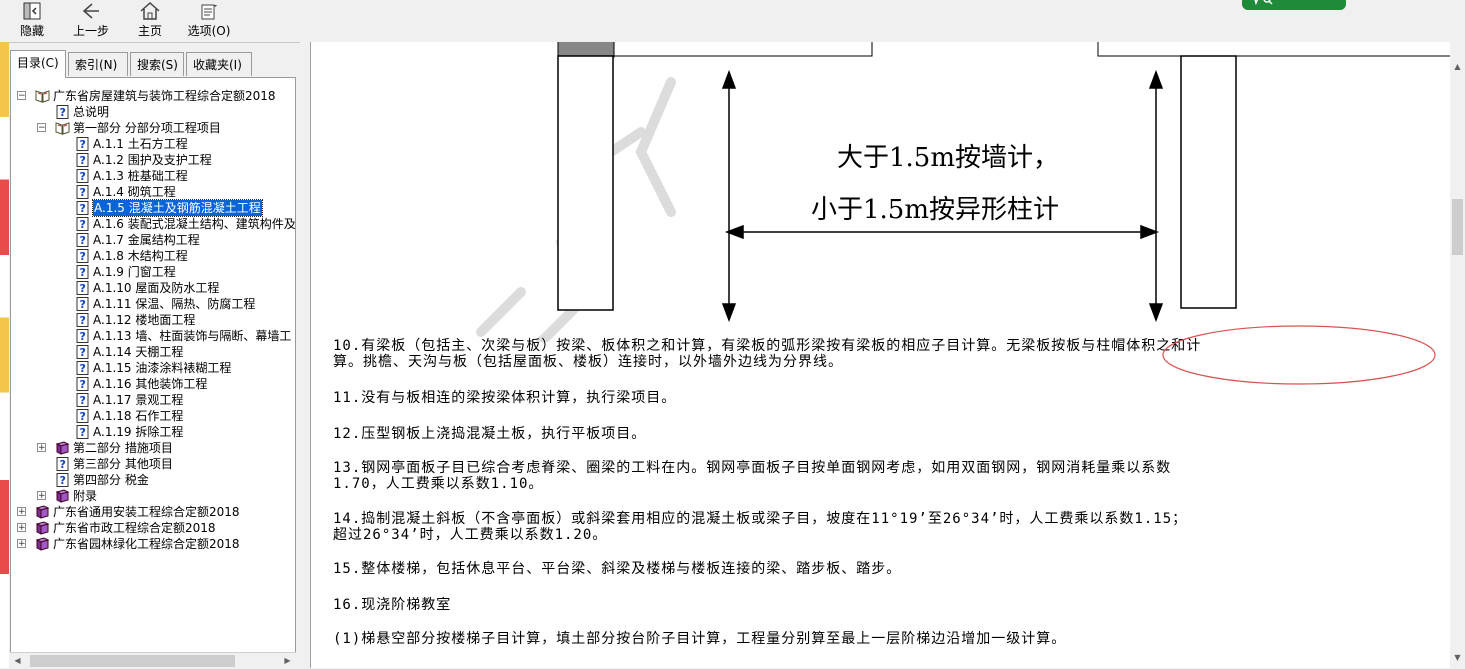 This screenshot has width=1465, height=669. I want to click on brand-logo, so click(1294, 5).